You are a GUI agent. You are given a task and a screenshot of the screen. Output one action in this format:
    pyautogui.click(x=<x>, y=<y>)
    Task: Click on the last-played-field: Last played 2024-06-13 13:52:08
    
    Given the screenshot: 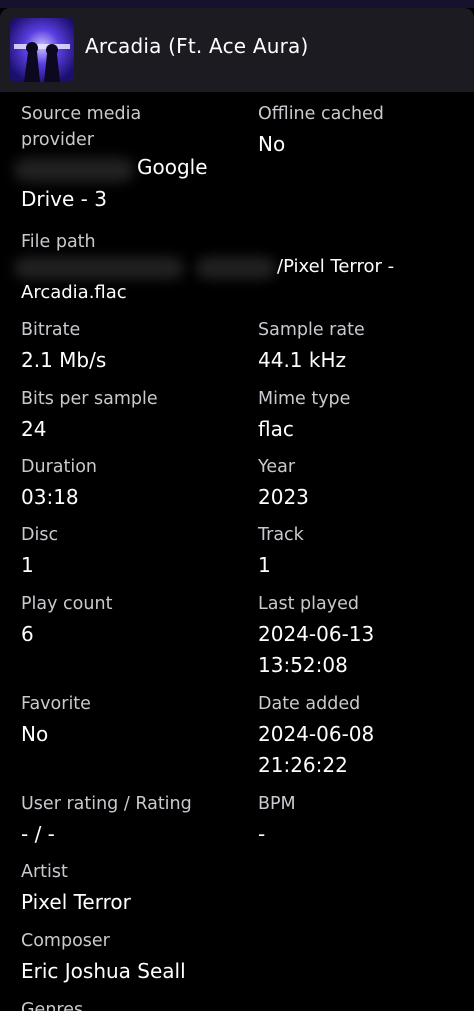 What is the action you would take?
    pyautogui.click(x=366, y=635)
    